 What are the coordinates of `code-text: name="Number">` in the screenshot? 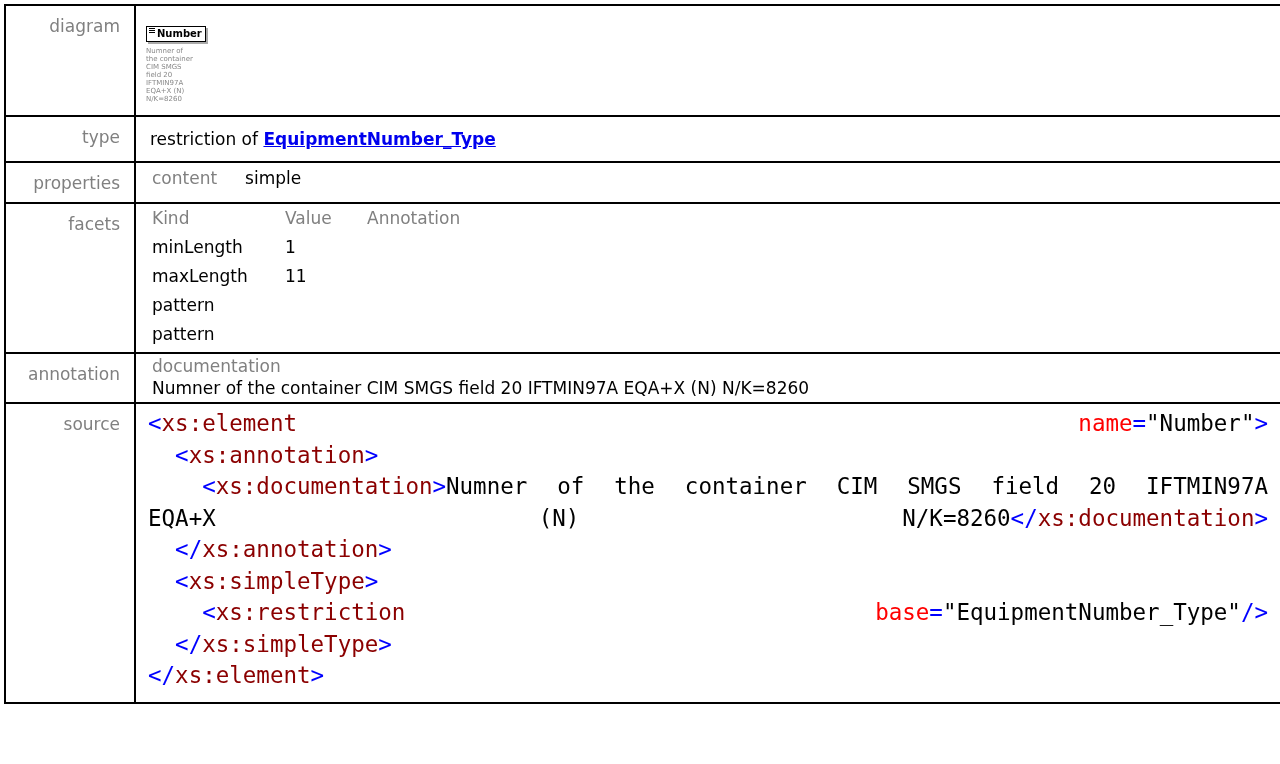 It's located at (1173, 423).